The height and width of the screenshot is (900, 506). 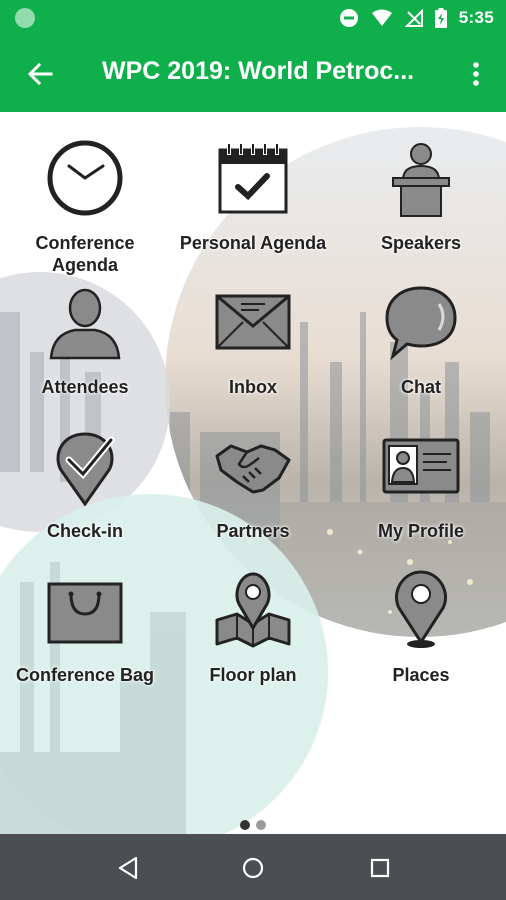 I want to click on tile-label: Partners, so click(x=253, y=531).